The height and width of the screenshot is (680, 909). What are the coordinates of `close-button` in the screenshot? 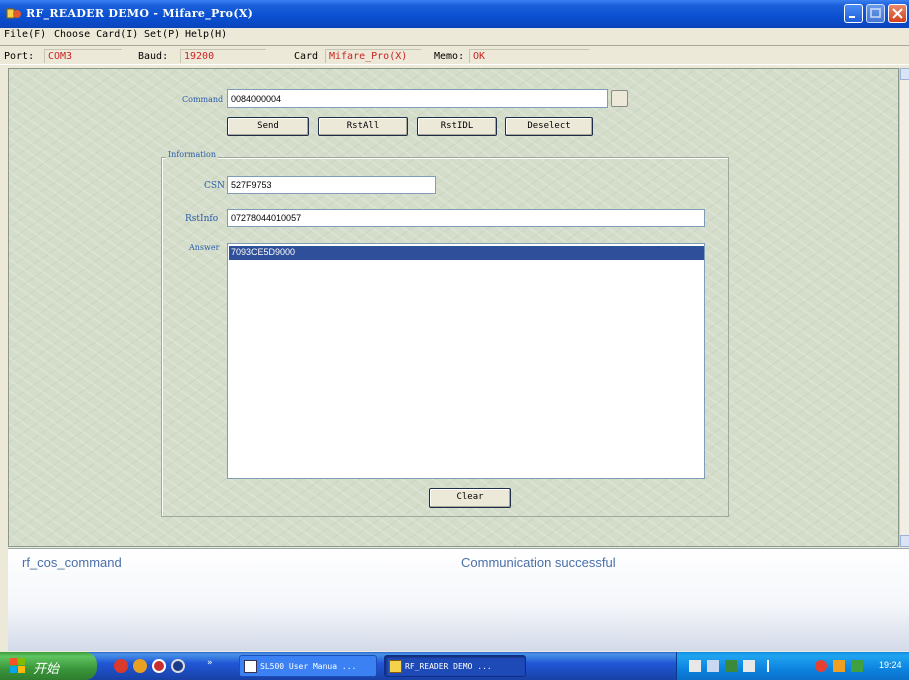 It's located at (897, 13).